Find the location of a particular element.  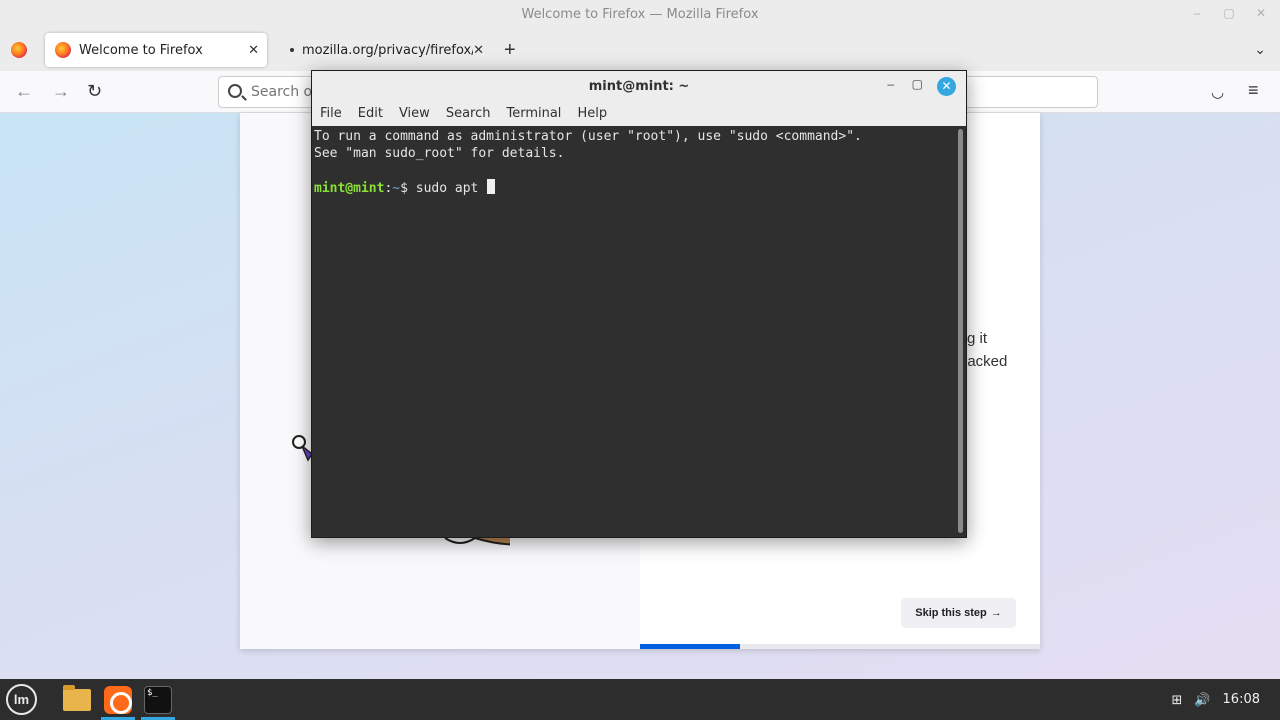

prompt-user: mint@mint is located at coordinates (349, 188).